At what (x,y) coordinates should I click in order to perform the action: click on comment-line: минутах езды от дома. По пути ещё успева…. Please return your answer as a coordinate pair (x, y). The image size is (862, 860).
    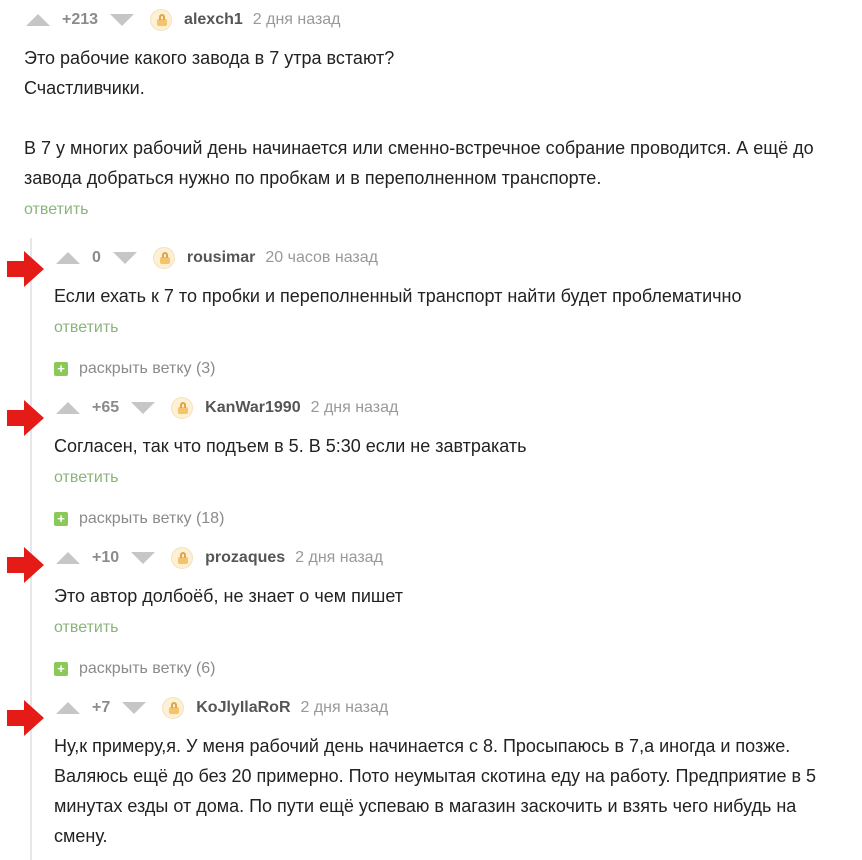
    Looking at the image, I should click on (425, 806).